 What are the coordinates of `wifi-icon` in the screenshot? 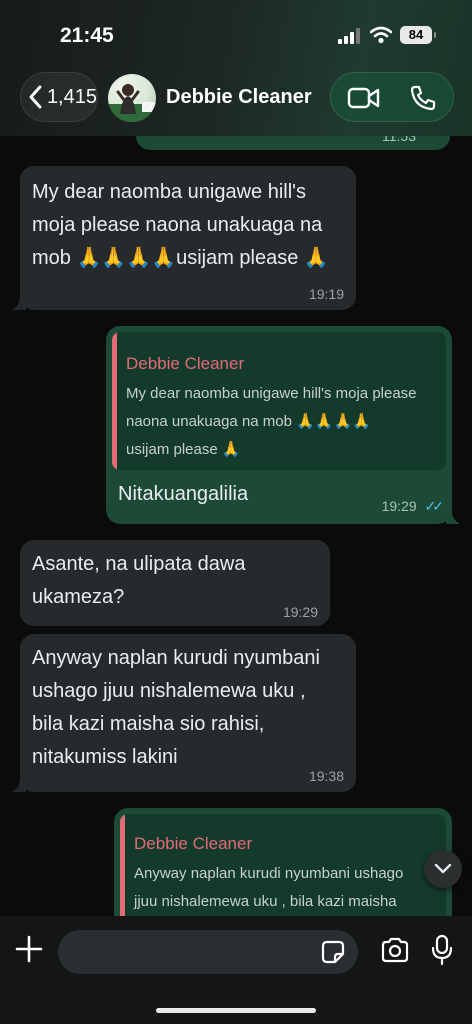 It's located at (381, 35).